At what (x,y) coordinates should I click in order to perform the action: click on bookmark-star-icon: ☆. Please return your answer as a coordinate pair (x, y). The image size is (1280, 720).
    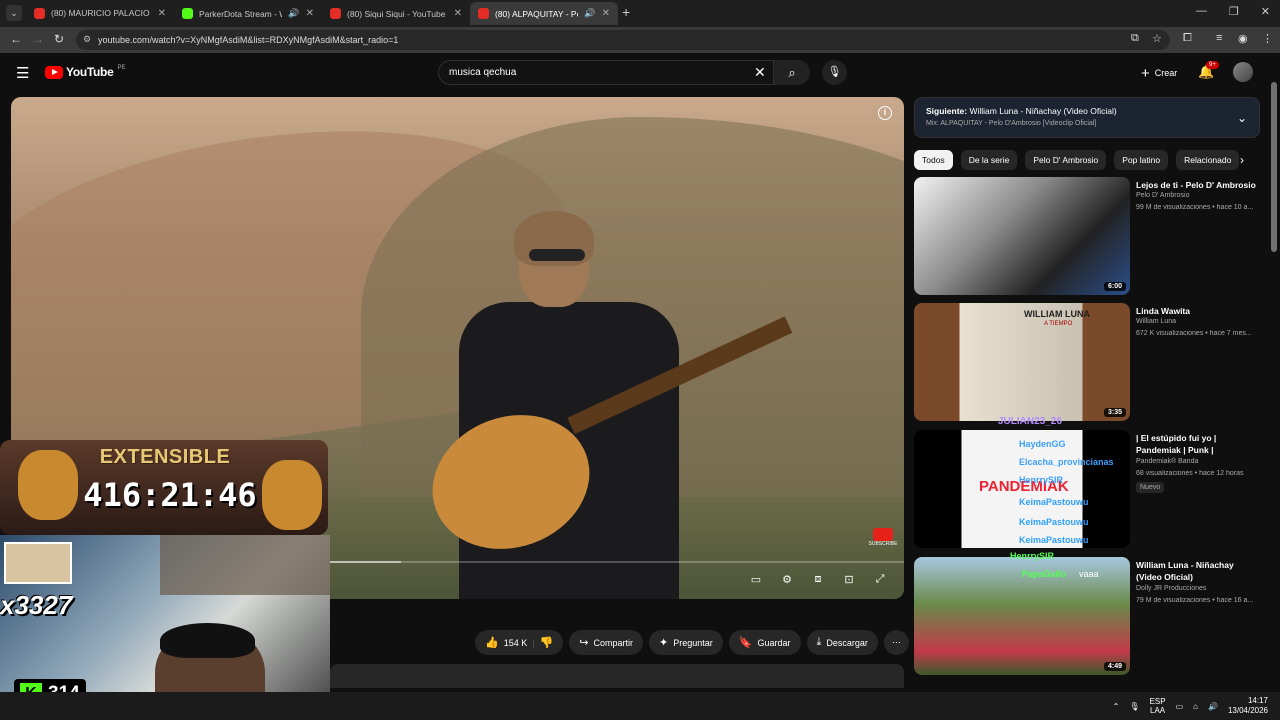
    Looking at the image, I should click on (1157, 38).